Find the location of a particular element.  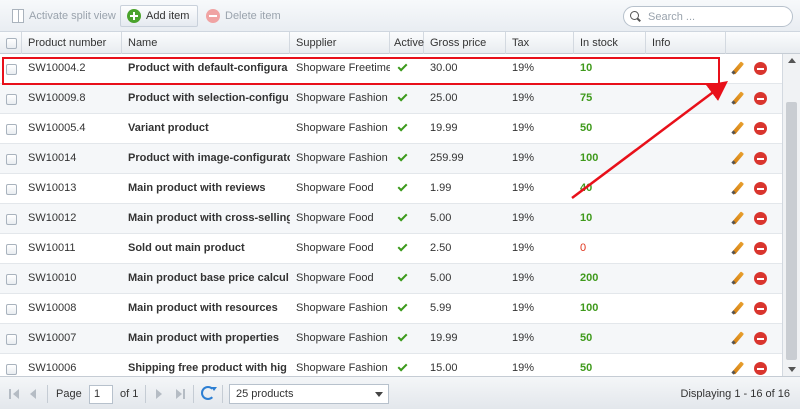

scroll-down-icon is located at coordinates (792, 369).